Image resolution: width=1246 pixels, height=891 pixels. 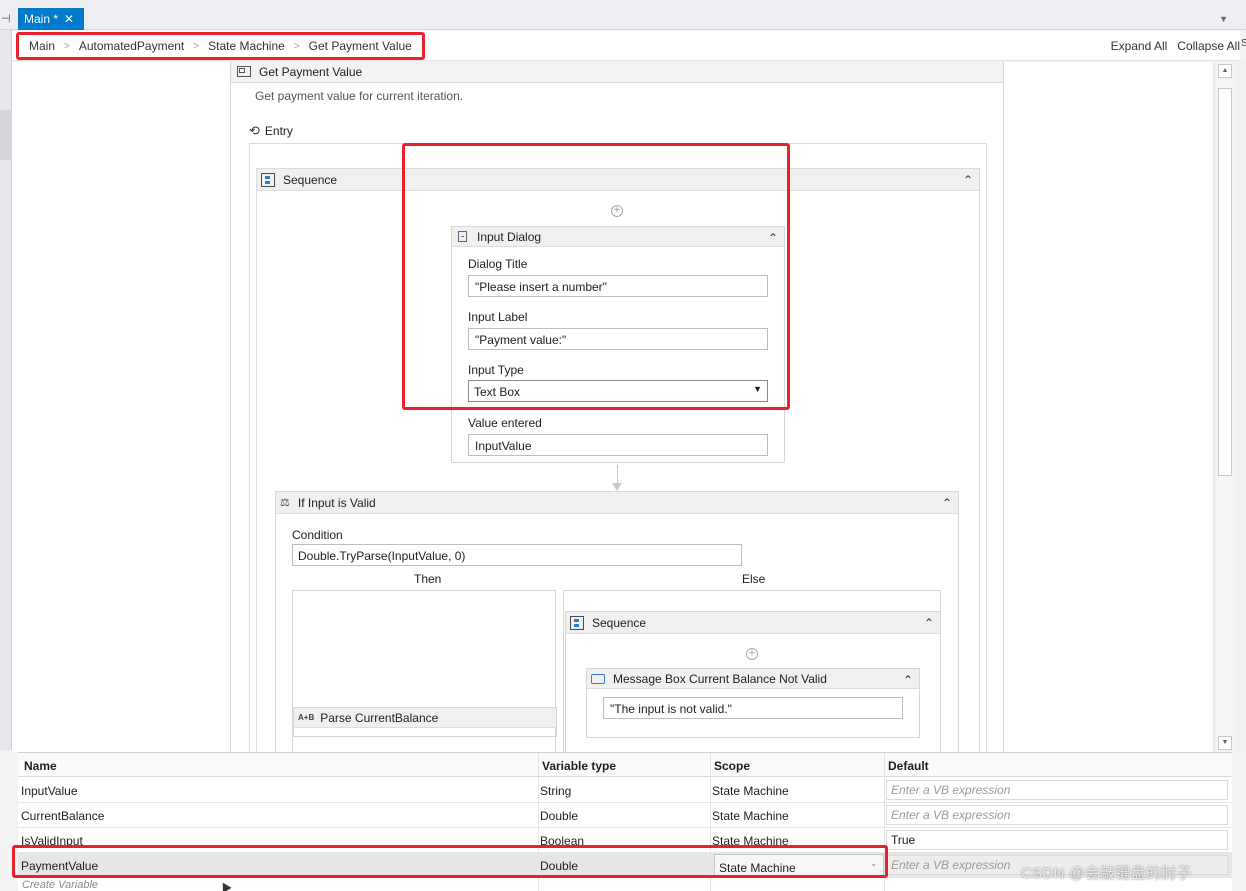 What do you see at coordinates (311, 71) in the screenshot?
I see `state-title: Get Payment Value` at bounding box center [311, 71].